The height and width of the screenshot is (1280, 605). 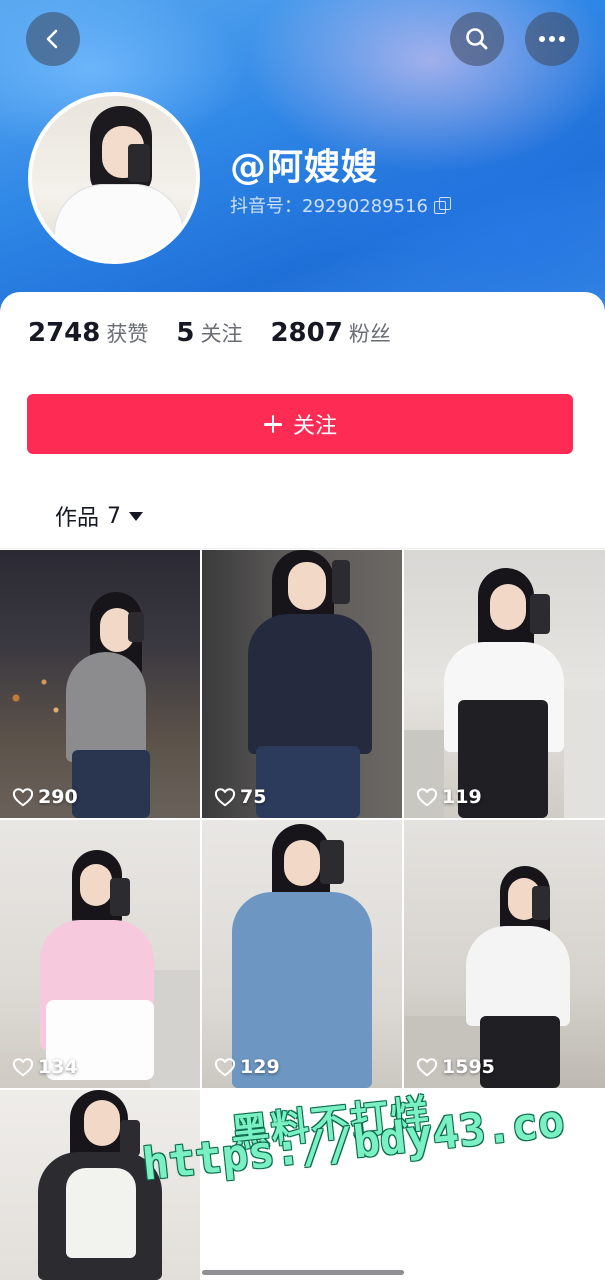 What do you see at coordinates (114, 178) in the screenshot?
I see `avatar` at bounding box center [114, 178].